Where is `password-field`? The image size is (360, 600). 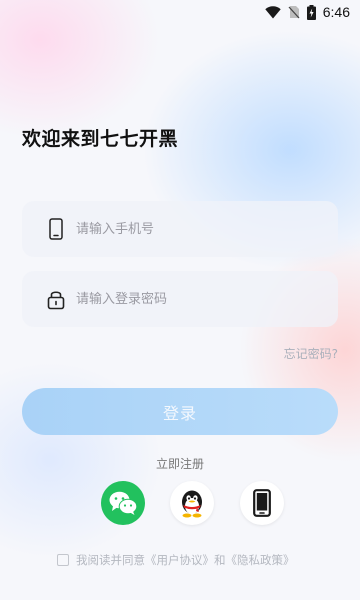
password-field is located at coordinates (180, 299).